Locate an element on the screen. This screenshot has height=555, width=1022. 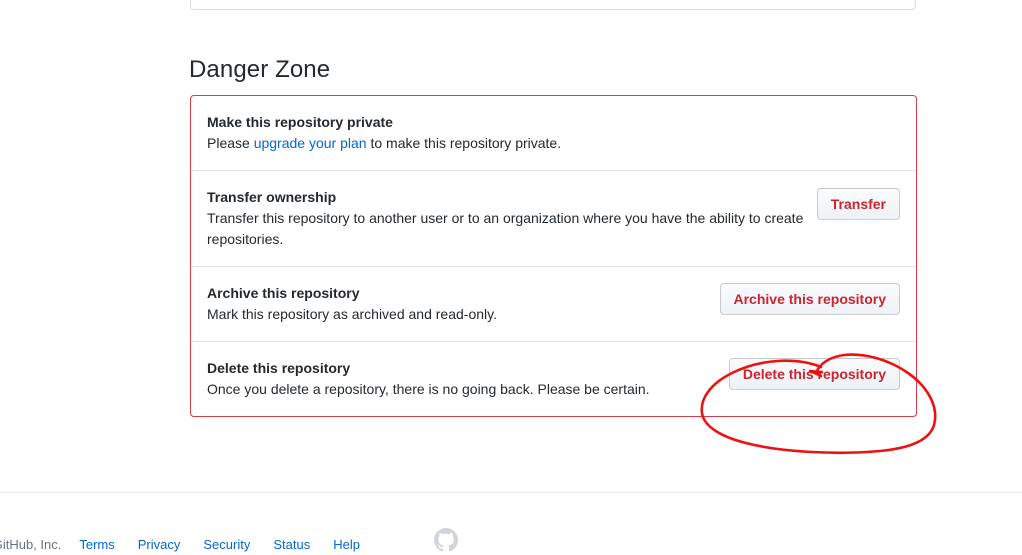
page-title: Danger Zone is located at coordinates (260, 69).